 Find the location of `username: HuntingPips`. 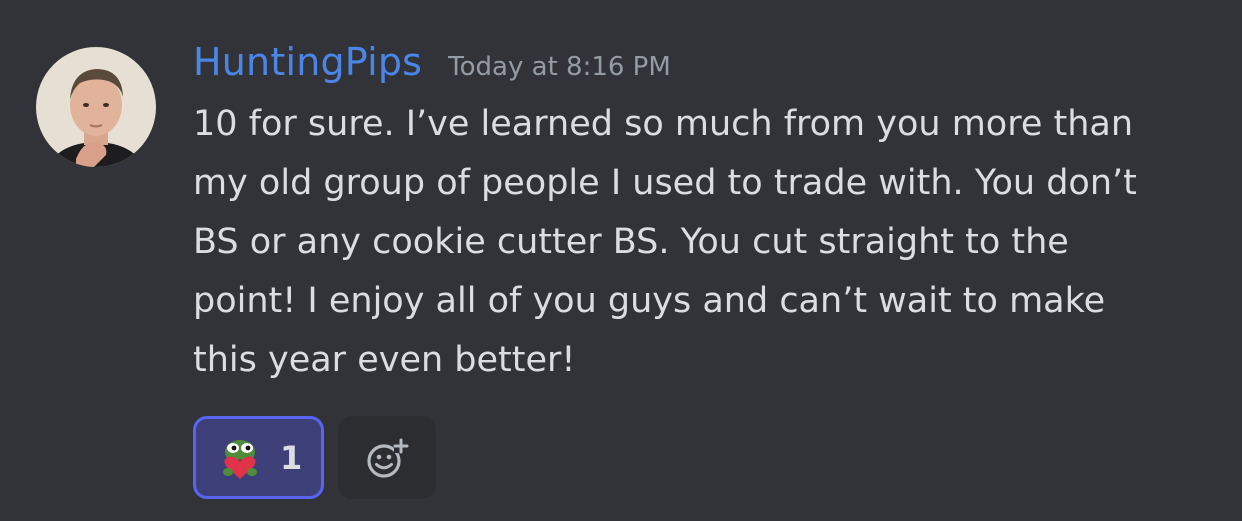

username: HuntingPips is located at coordinates (307, 62).